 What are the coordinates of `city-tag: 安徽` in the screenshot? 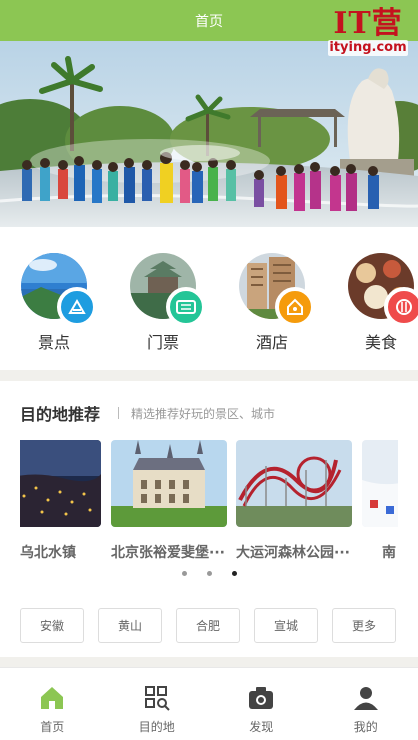 It's located at (52, 625).